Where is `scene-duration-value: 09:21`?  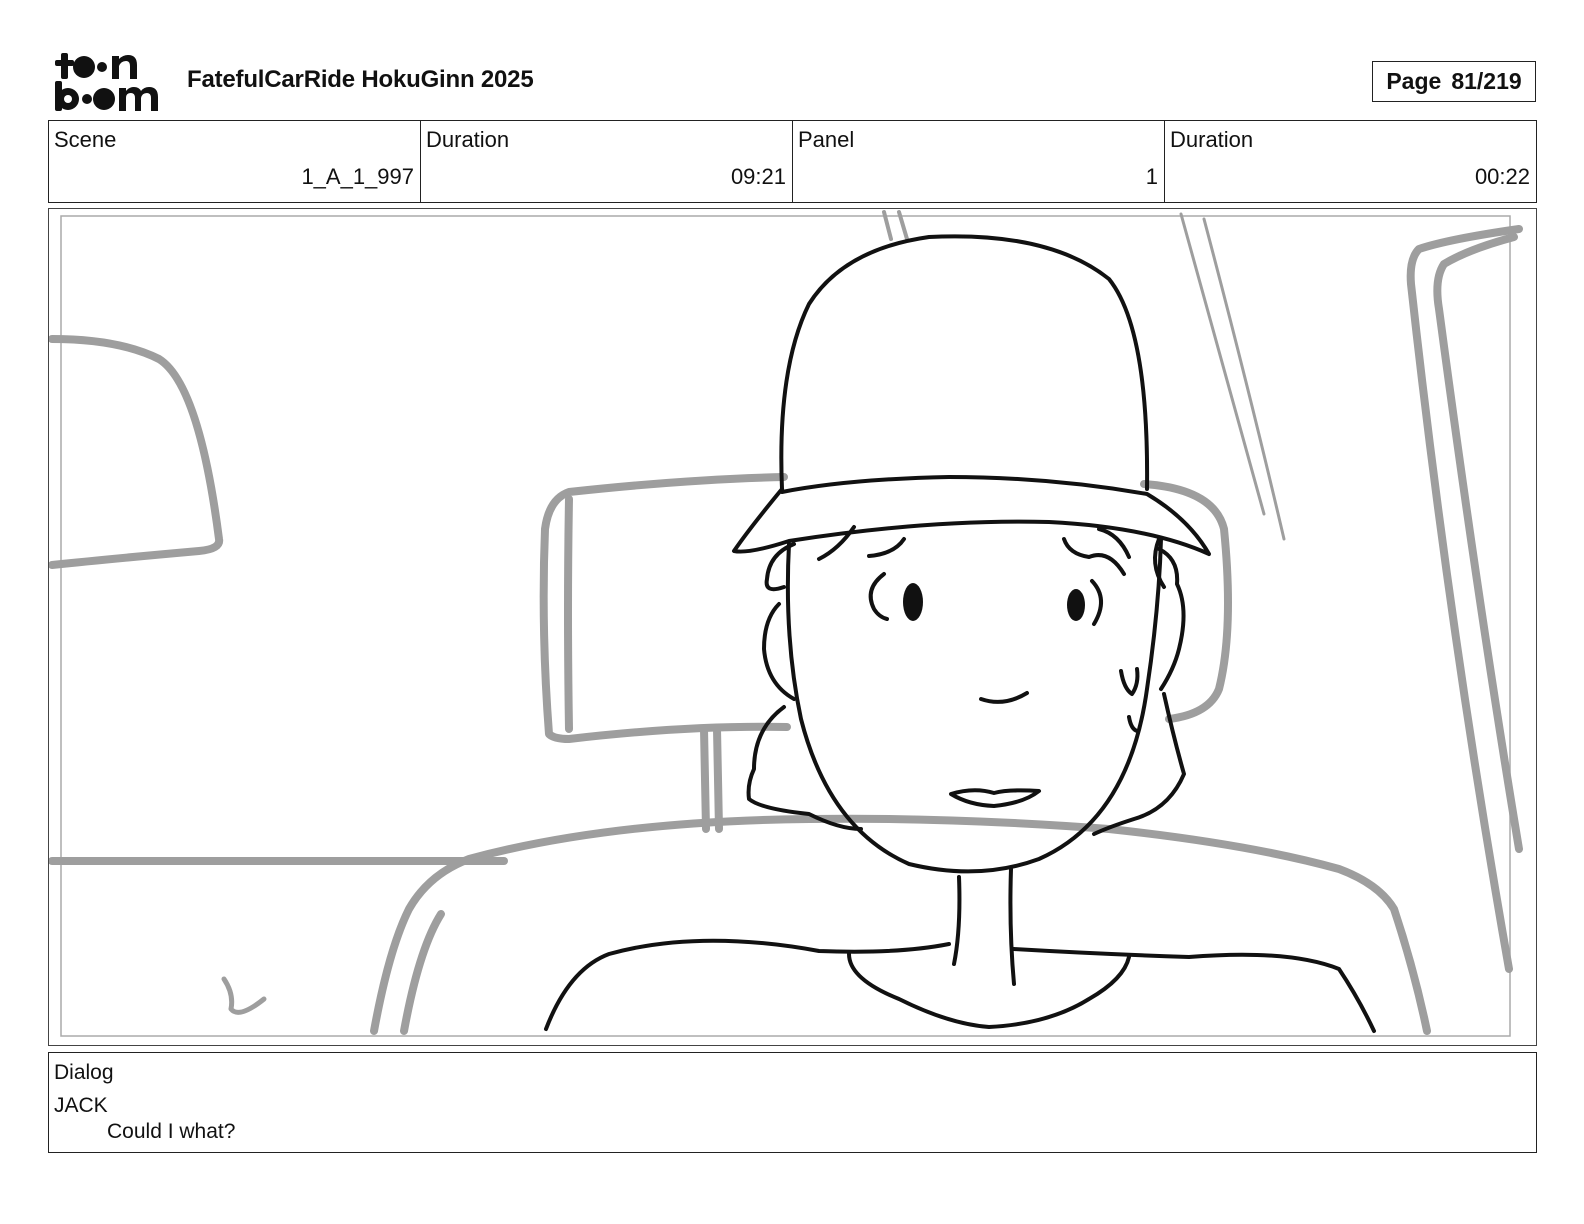 scene-duration-value: 09:21 is located at coordinates (758, 176).